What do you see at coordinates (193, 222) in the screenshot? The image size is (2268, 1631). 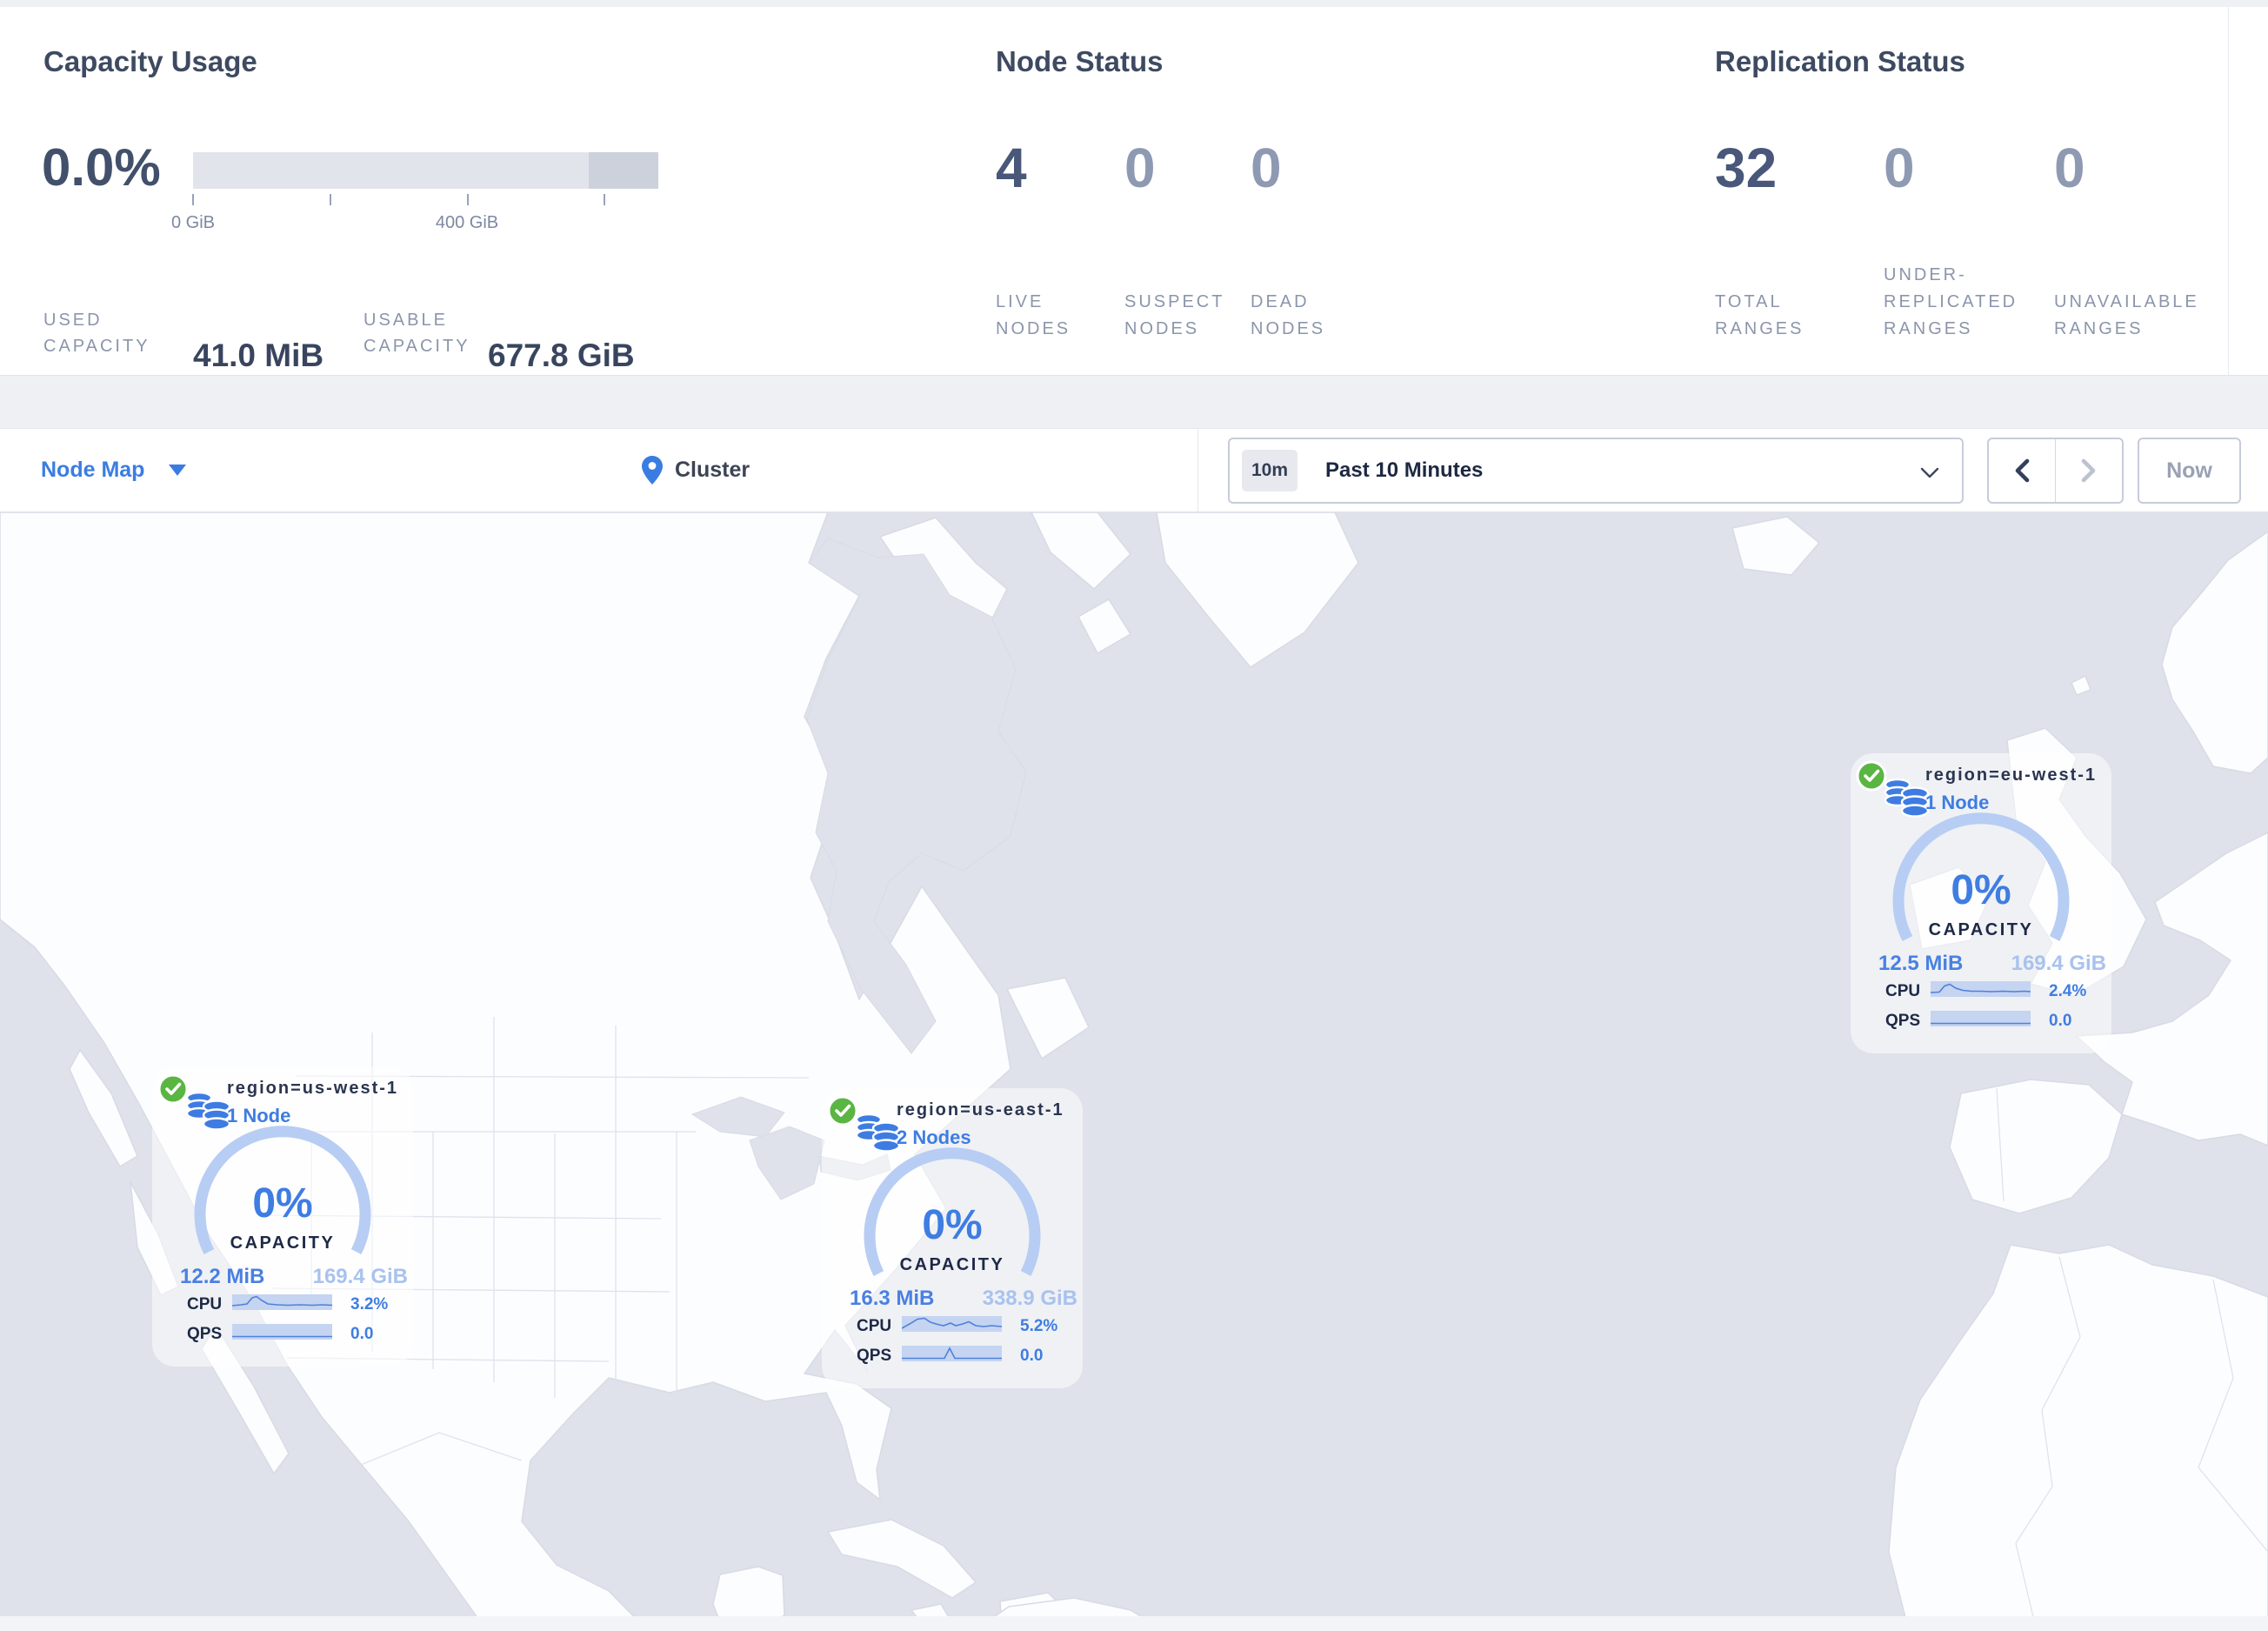 I see `capacity-axis-label-0: 0 GiB` at bounding box center [193, 222].